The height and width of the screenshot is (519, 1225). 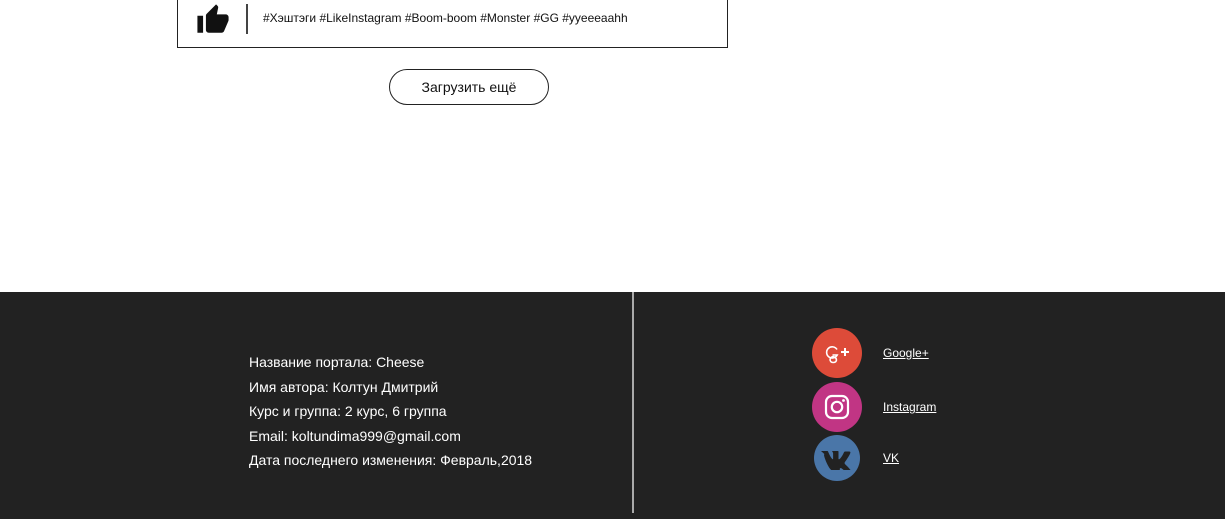 I want to click on social-item-vk: VK, so click(x=855, y=458).